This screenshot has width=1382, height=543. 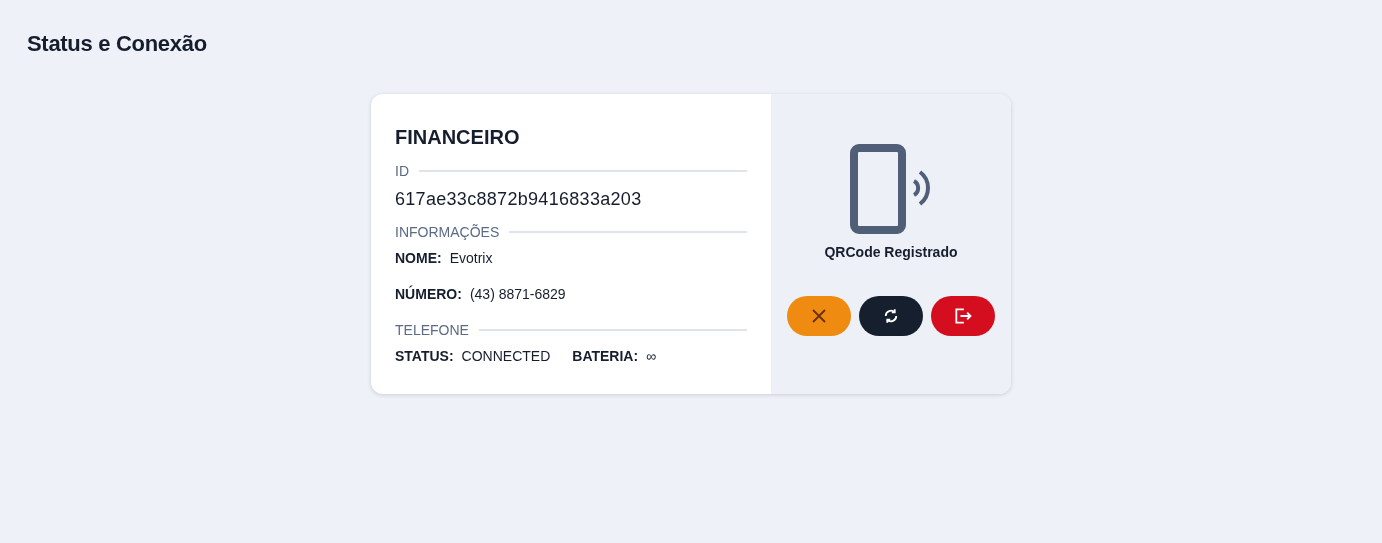 I want to click on refresh-icon, so click(x=891, y=316).